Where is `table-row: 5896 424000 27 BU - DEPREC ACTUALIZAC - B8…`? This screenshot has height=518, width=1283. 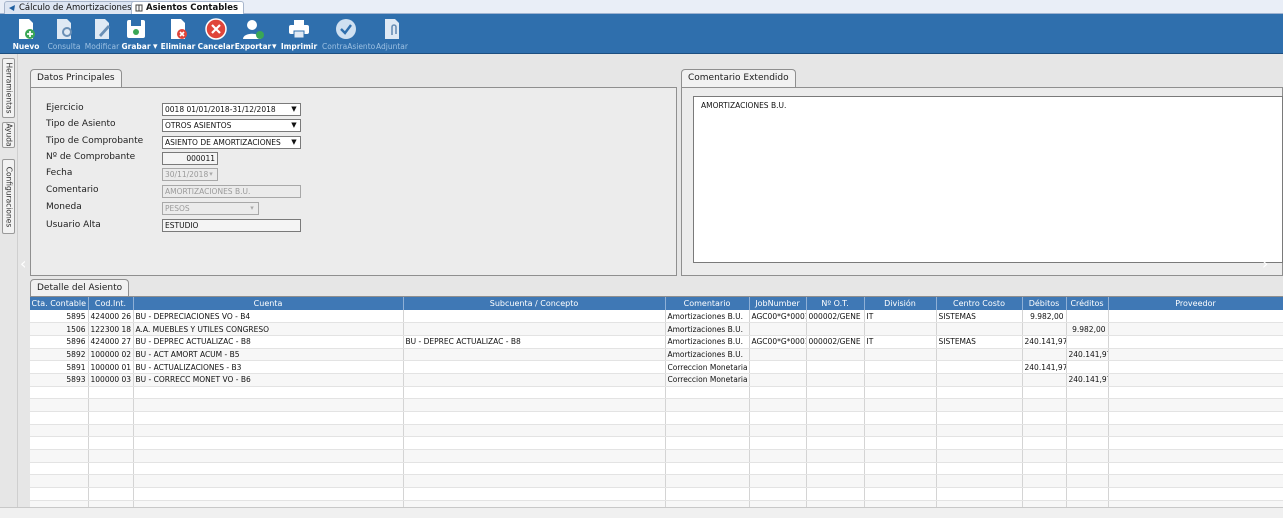 table-row: 5896 424000 27 BU - DEPREC ACTUALIZAC - B8… is located at coordinates (656, 342).